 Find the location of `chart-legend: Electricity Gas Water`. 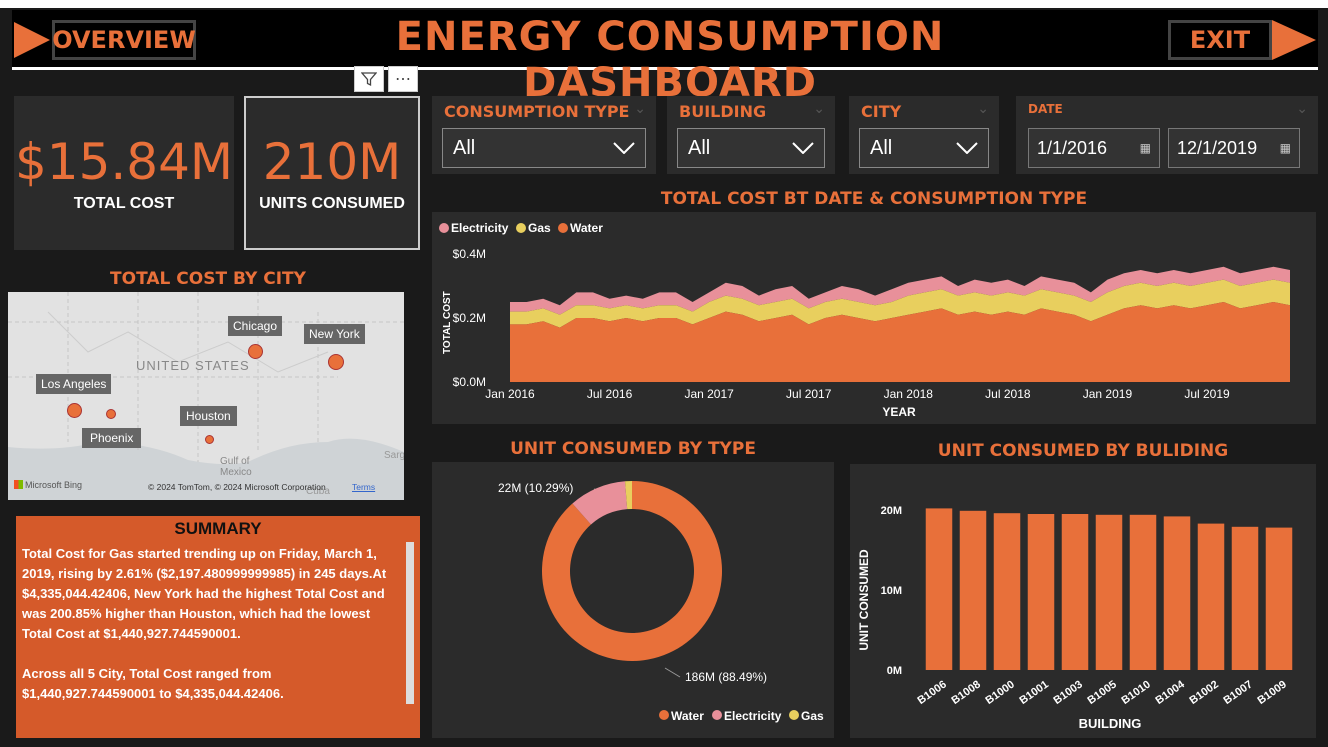

chart-legend: Electricity Gas Water is located at coordinates (521, 228).